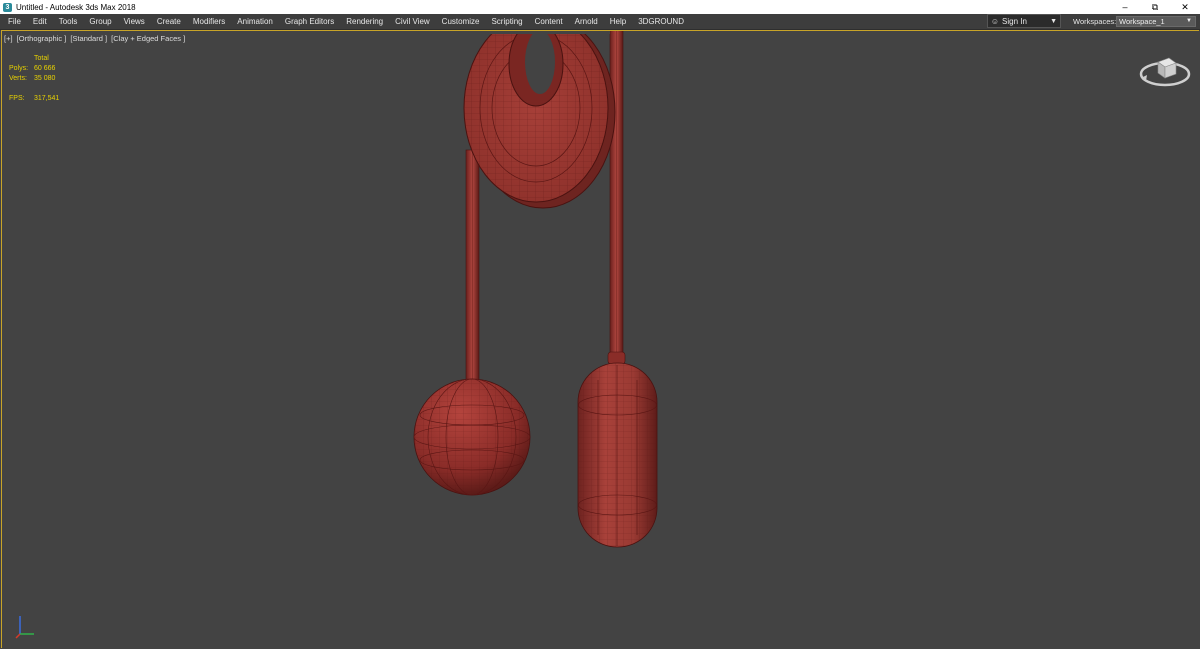 The height and width of the screenshot is (649, 1200). Describe the element at coordinates (19, 68) in the screenshot. I see `stats-polys-label: Polys:` at that location.